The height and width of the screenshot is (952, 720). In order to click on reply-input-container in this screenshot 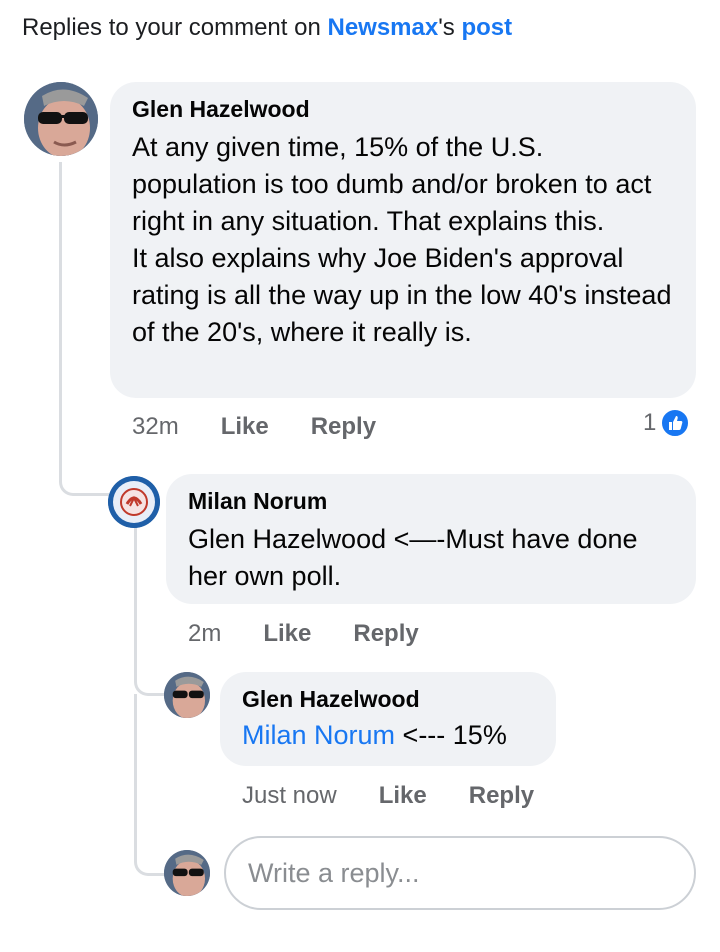, I will do `click(460, 873)`.